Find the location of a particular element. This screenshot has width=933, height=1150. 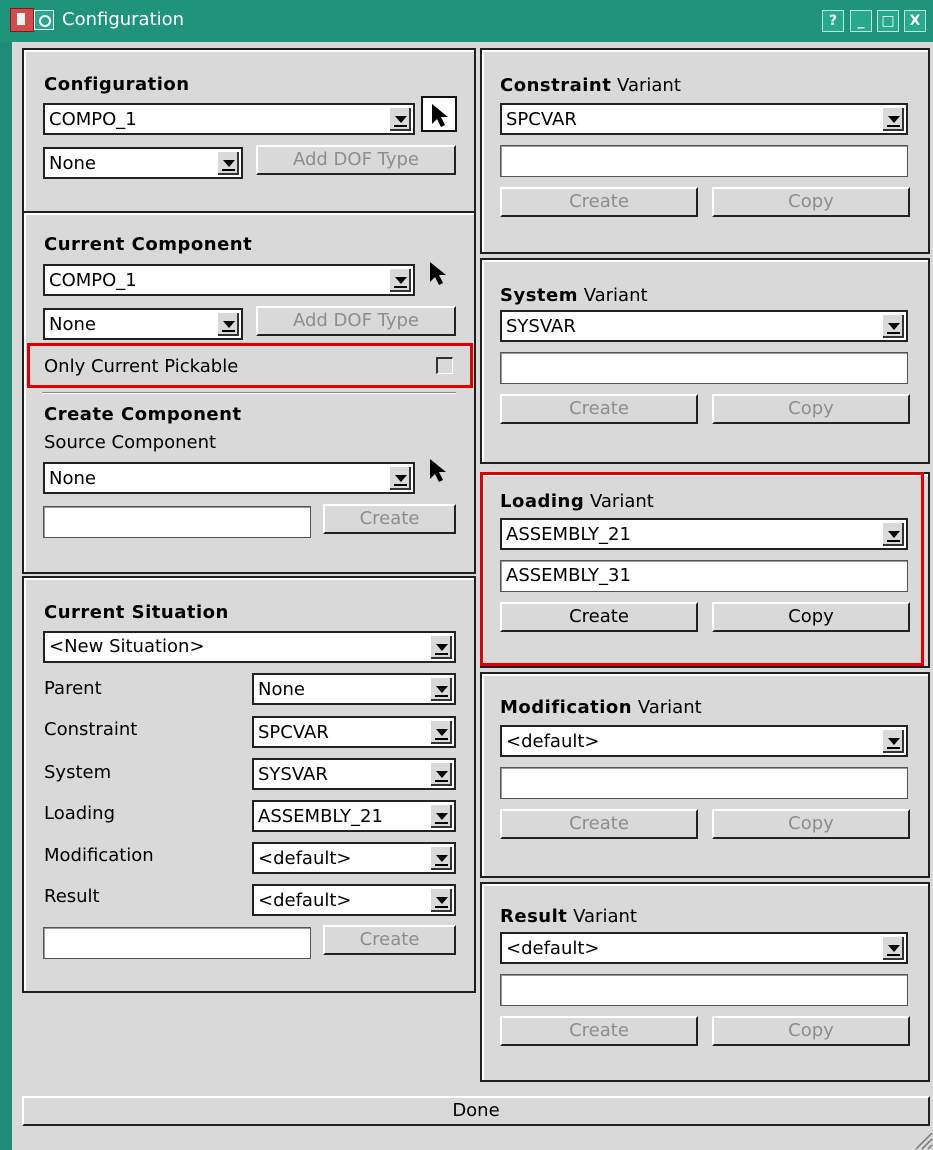

result-variant-combo: <default> is located at coordinates (704, 948).